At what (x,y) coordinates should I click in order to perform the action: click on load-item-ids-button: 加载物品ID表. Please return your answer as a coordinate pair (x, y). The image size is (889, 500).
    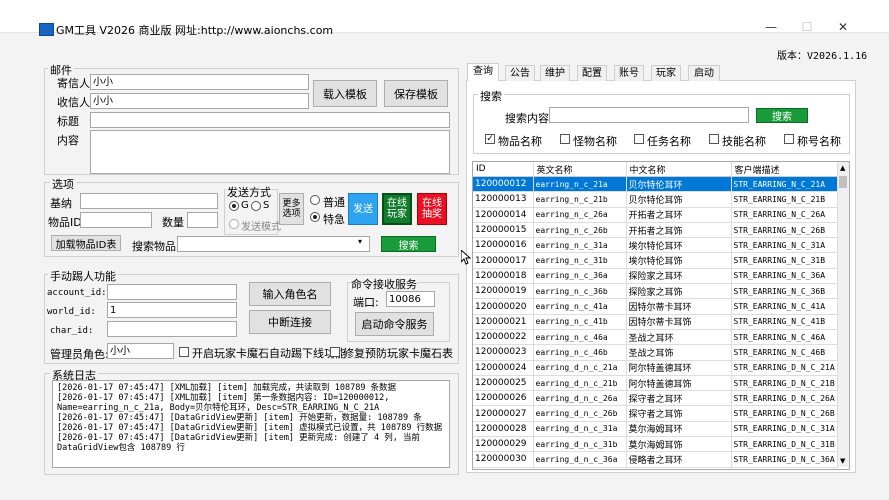
    Looking at the image, I should click on (86, 243).